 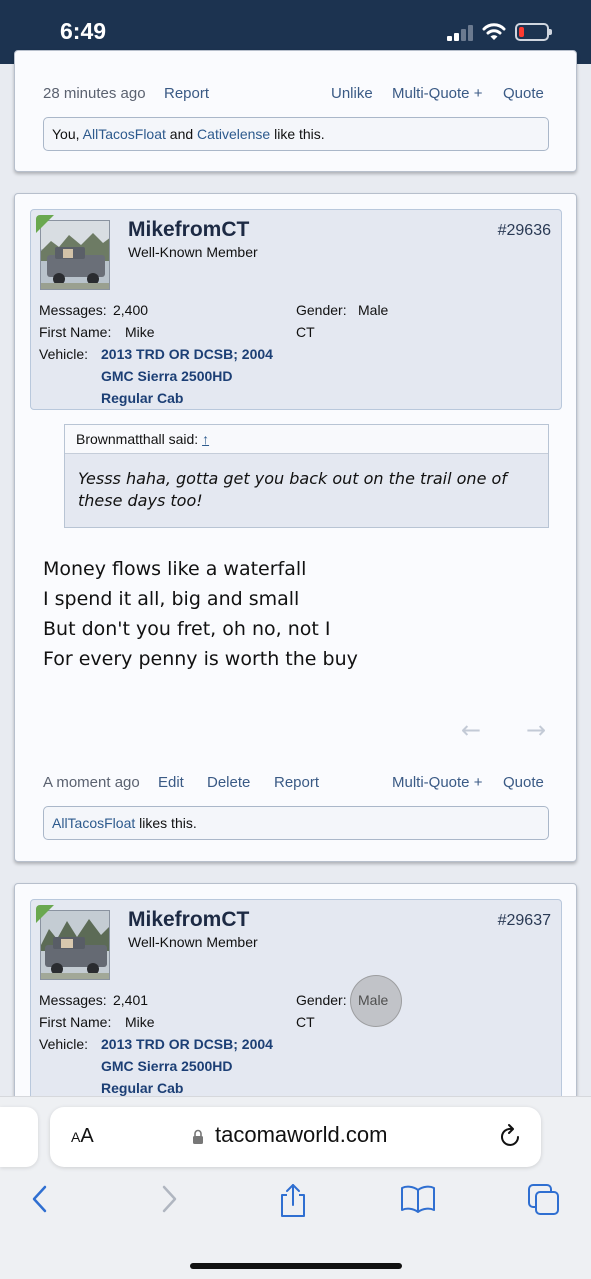 I want to click on quote-author: Brownmatthall said:, so click(x=137, y=439).